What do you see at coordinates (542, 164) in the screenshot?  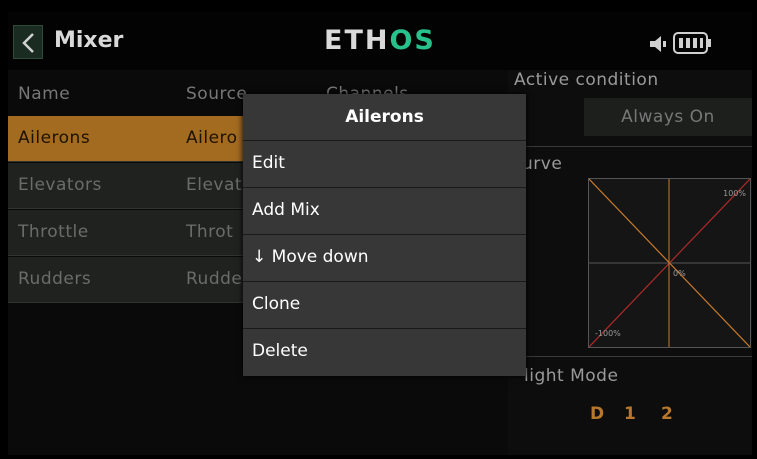 I see `curve-label: urve` at bounding box center [542, 164].